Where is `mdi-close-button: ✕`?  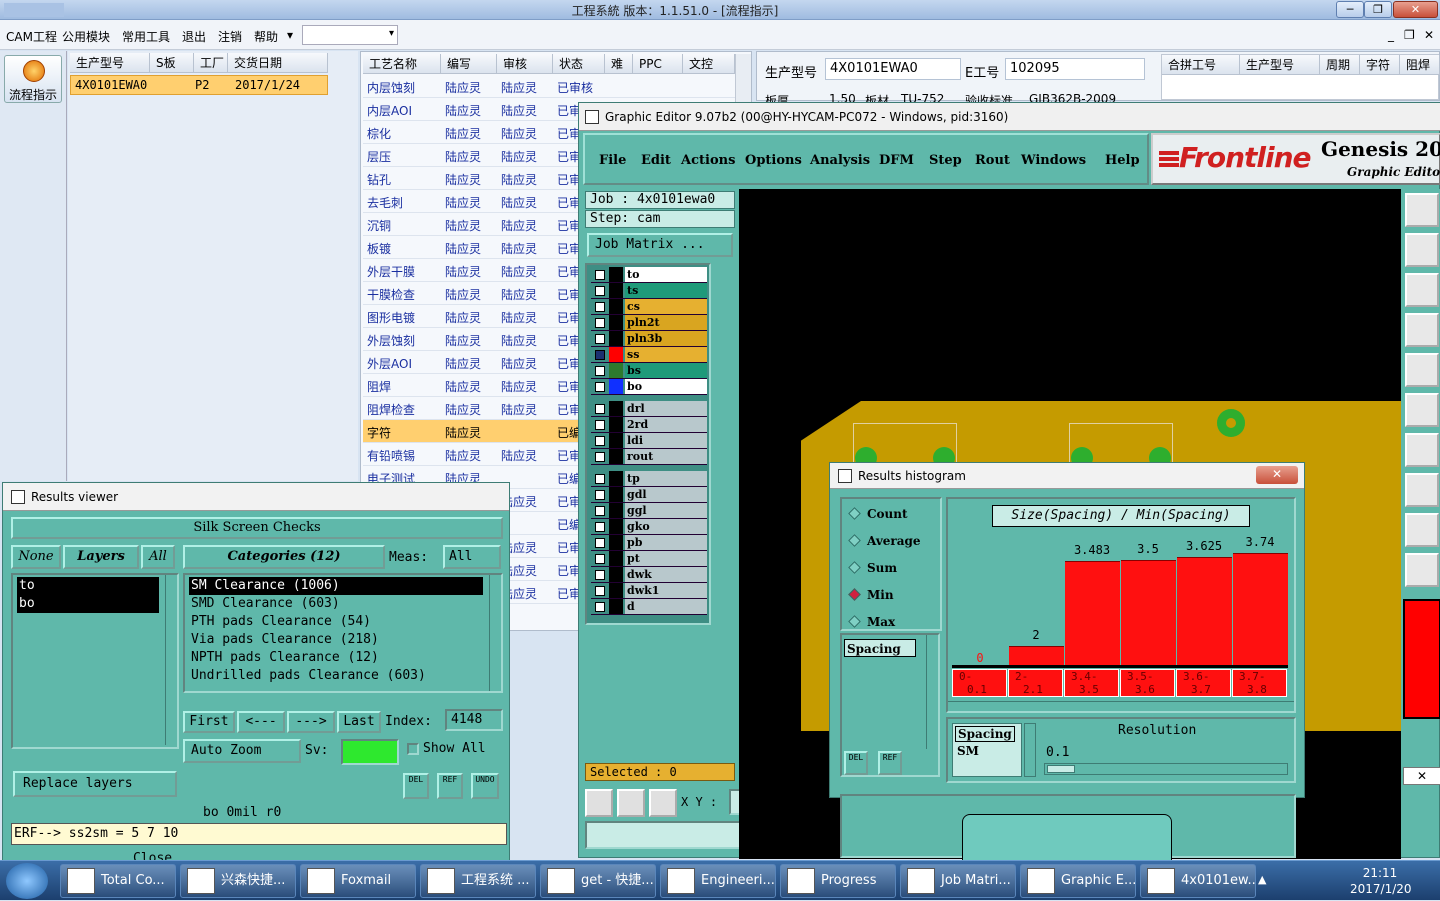
mdi-close-button: ✕ is located at coordinates (1429, 35).